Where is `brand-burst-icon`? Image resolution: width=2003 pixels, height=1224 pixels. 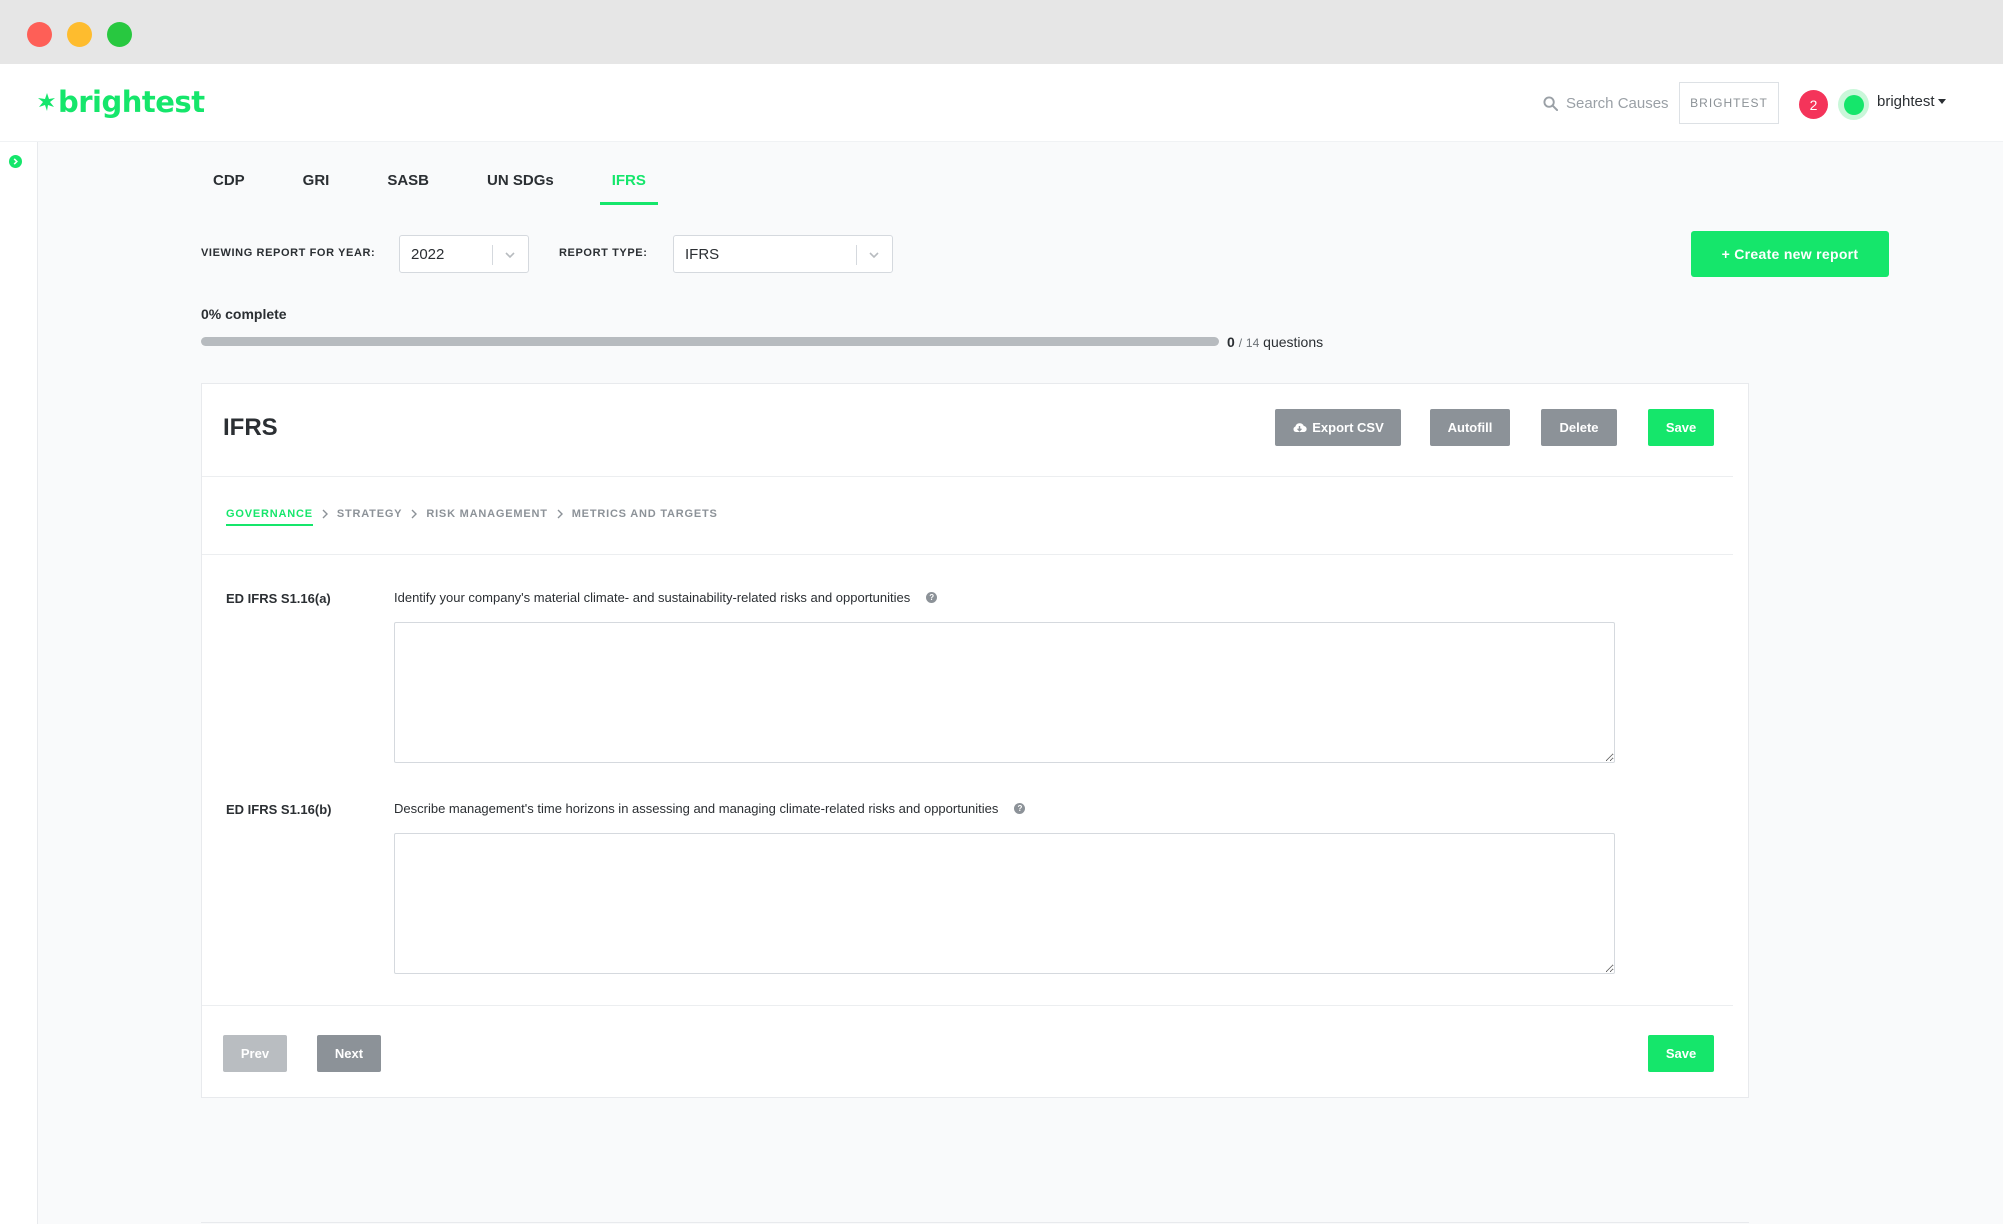
brand-burst-icon is located at coordinates (46, 102).